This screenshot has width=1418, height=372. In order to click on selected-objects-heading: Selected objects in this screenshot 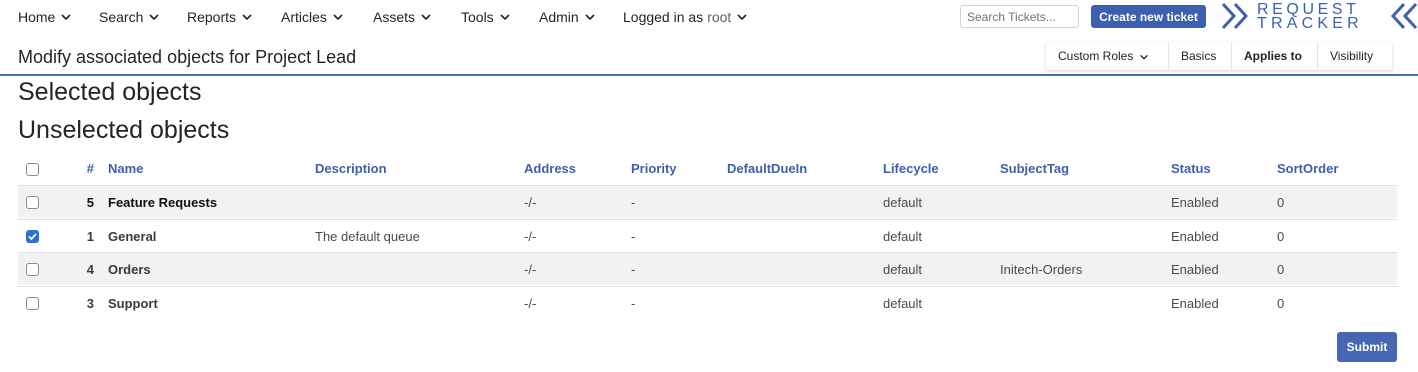, I will do `click(110, 92)`.